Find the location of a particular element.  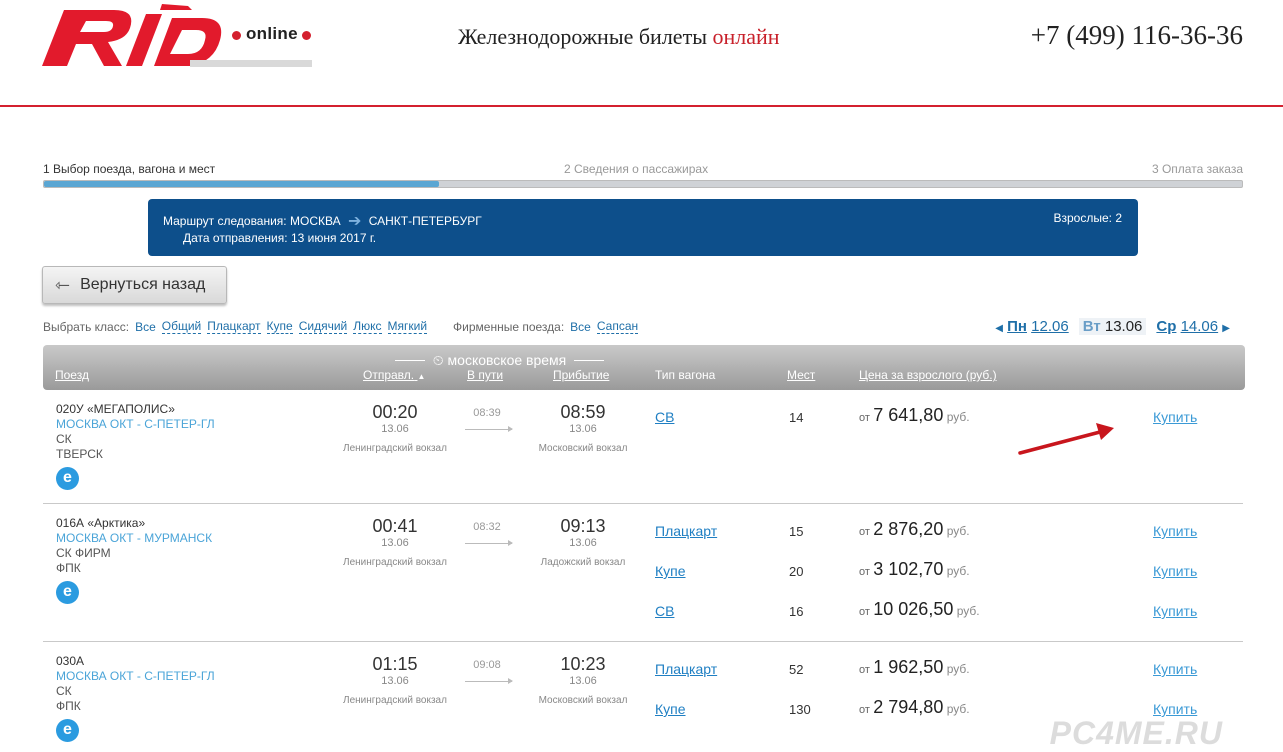

site-tagline: Железнодорожные билеты онлайн is located at coordinates (619, 37).